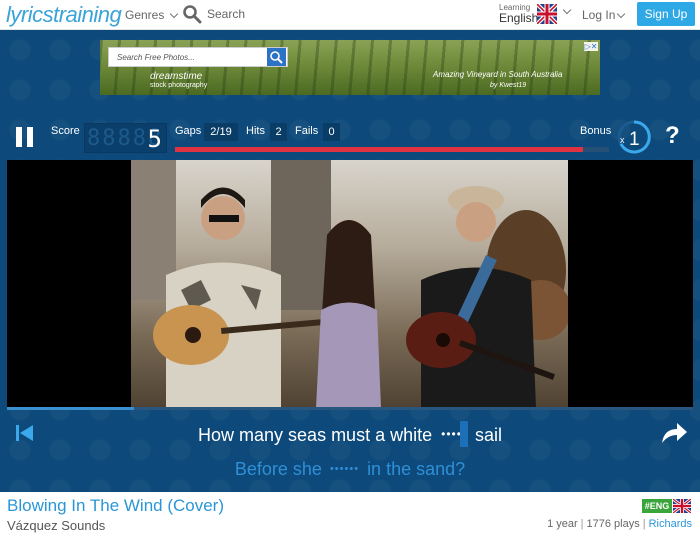 The height and width of the screenshot is (540, 700). What do you see at coordinates (599, 15) in the screenshot?
I see `login-label: Log In` at bounding box center [599, 15].